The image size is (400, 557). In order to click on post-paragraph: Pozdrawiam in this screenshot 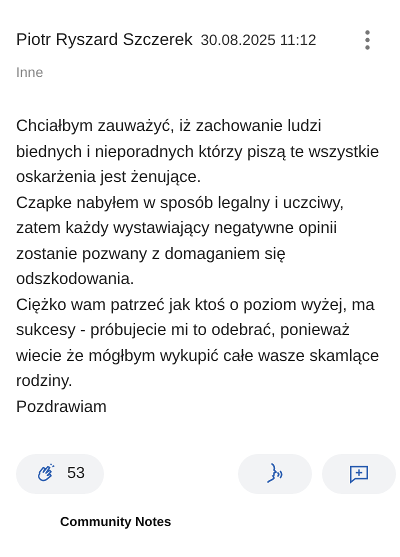, I will do `click(62, 407)`.